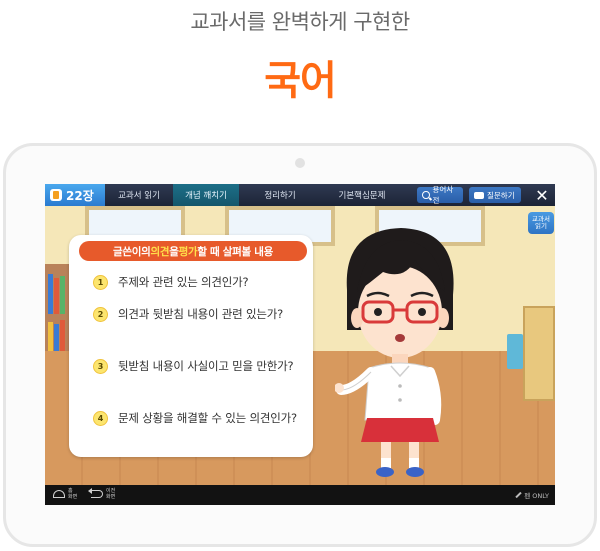  I want to click on banner-text-mid: 을, so click(174, 251).